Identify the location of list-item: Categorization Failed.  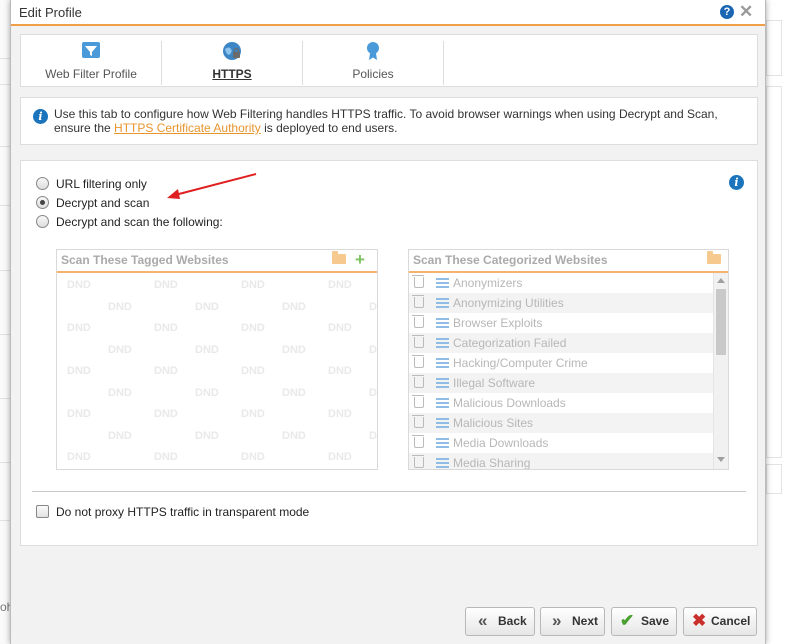
(561, 343).